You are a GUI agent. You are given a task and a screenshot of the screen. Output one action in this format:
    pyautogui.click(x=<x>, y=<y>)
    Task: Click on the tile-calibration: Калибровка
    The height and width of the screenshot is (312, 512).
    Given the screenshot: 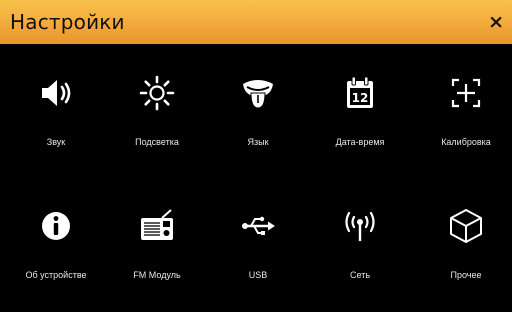 What is the action you would take?
    pyautogui.click(x=464, y=99)
    